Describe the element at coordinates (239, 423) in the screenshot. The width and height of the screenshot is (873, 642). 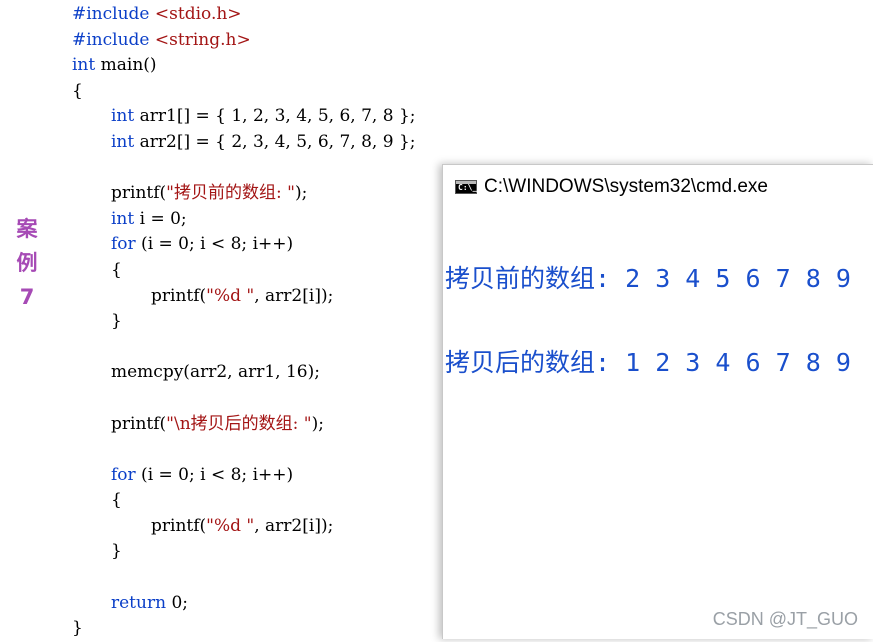
I see `code-token: "\n拷贝后的数组: "` at that location.